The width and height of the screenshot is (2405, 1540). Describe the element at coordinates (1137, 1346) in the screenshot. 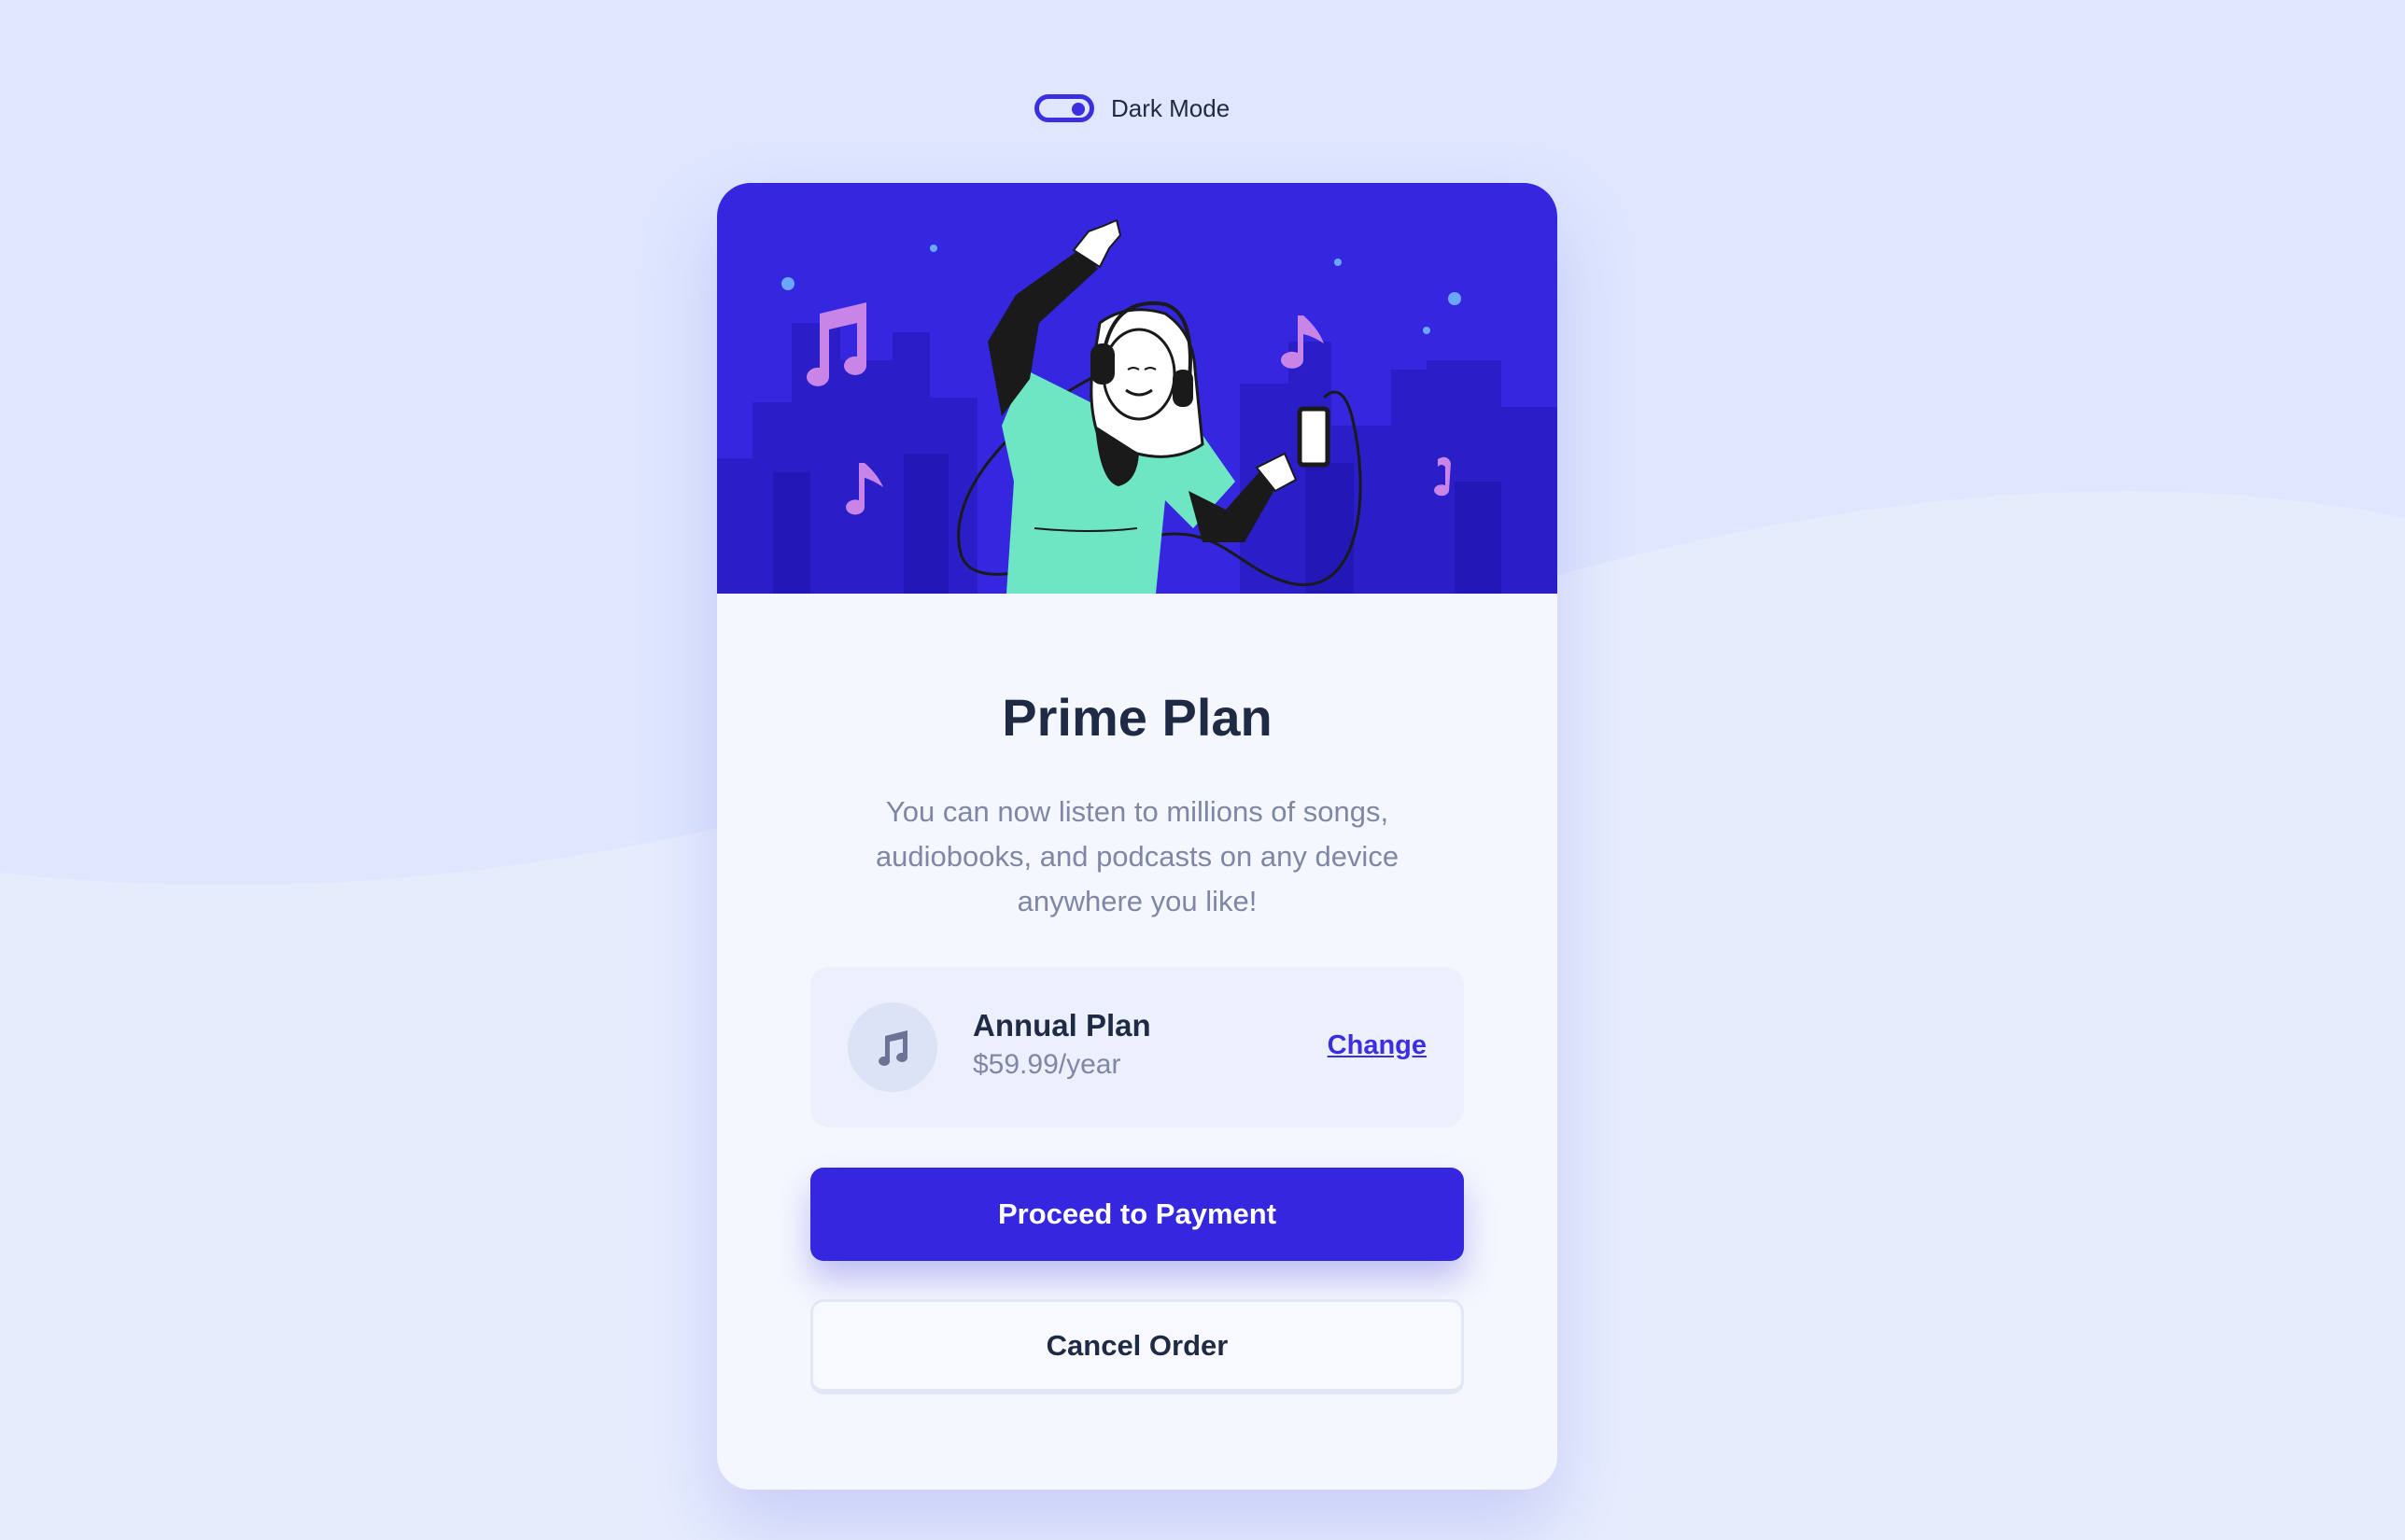

I see `cancel-order-button: Cancel Order` at that location.